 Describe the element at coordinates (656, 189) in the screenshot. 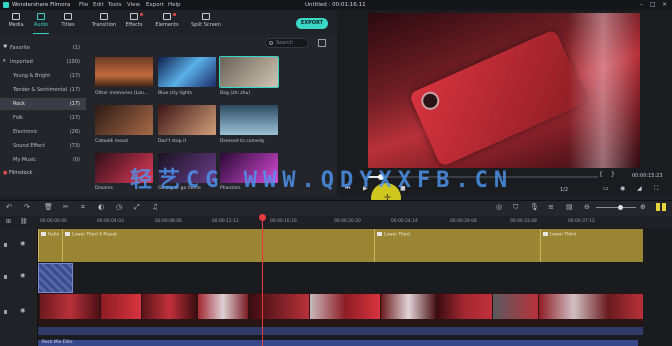

I see `fullscreen-icon: ⛶` at that location.